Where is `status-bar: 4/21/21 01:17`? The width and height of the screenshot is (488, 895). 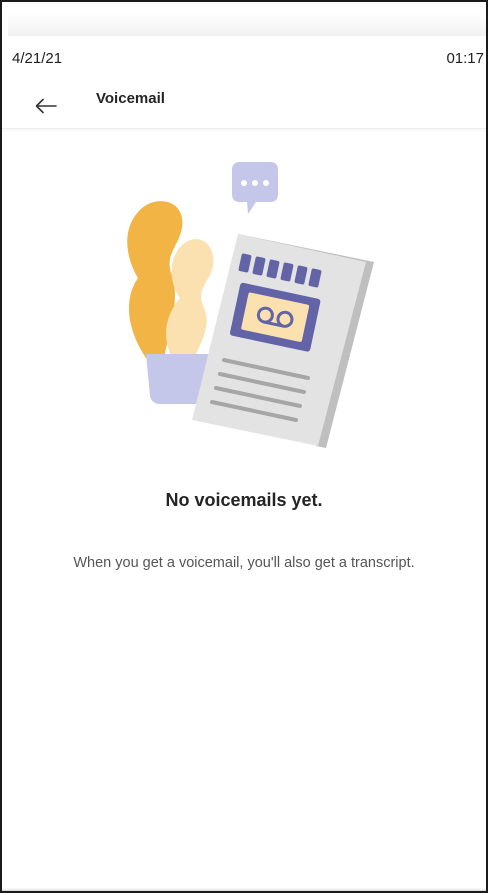 status-bar: 4/21/21 01:17 is located at coordinates (244, 57).